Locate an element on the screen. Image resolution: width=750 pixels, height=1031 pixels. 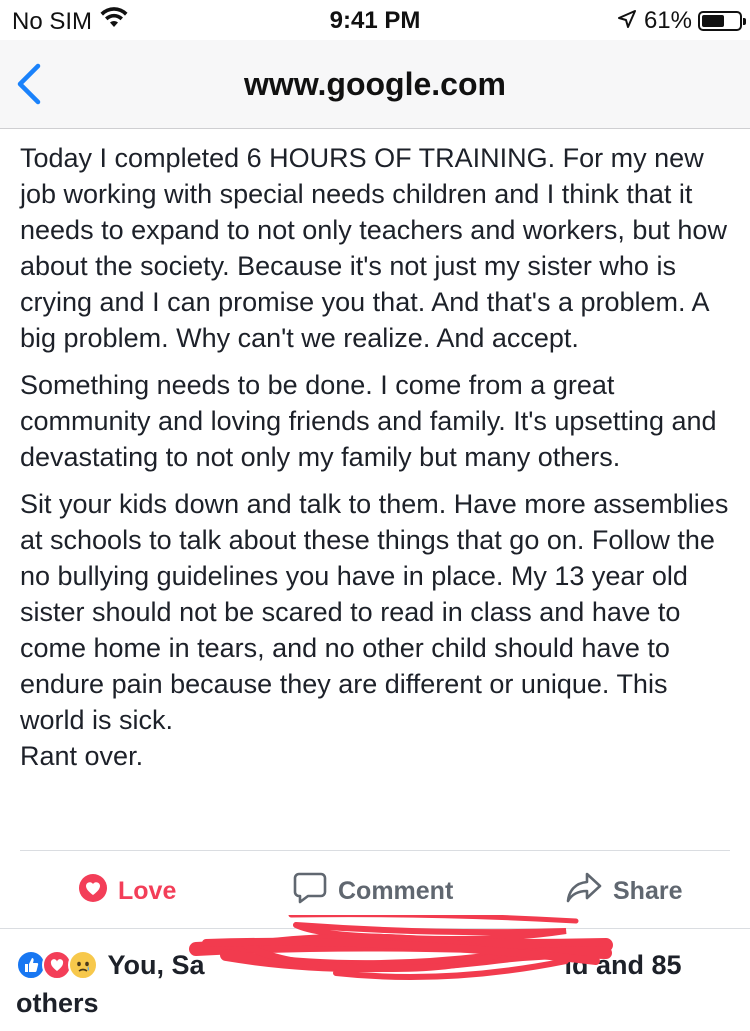
reaction-icons is located at coordinates (57, 964).